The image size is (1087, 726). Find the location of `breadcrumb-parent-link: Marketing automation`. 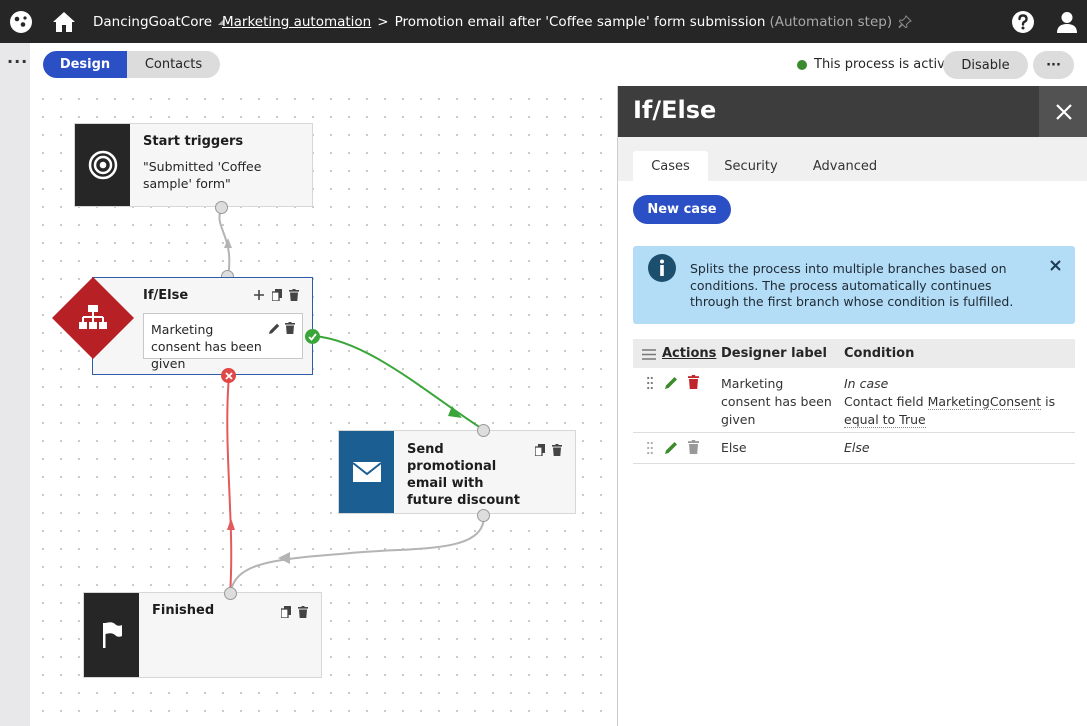

breadcrumb-parent-link: Marketing automation is located at coordinates (296, 22).